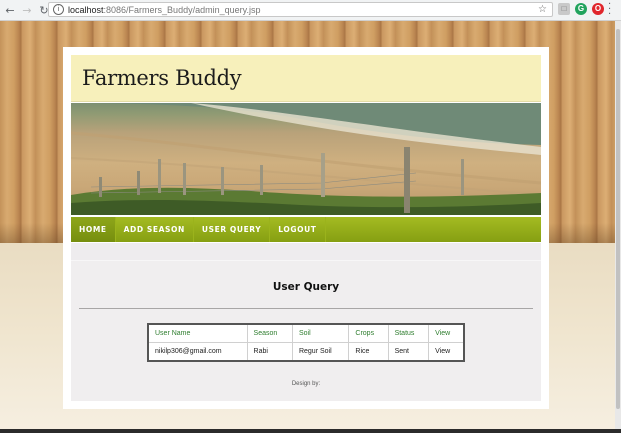 The image size is (621, 433). I want to click on bookmark-star-icon: ☆, so click(542, 9).